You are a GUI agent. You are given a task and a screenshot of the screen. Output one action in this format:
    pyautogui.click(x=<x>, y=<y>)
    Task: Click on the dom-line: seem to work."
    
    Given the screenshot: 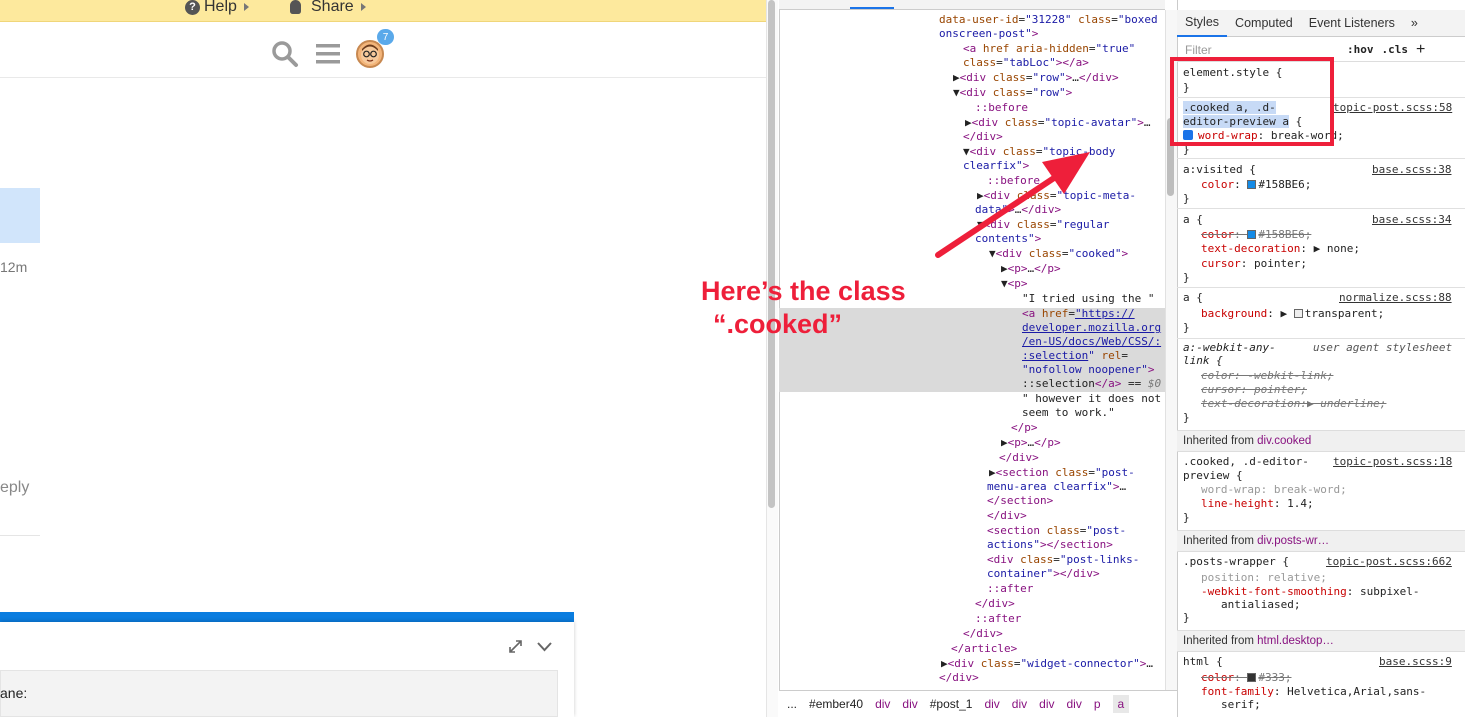 What is the action you would take?
    pyautogui.click(x=1068, y=413)
    